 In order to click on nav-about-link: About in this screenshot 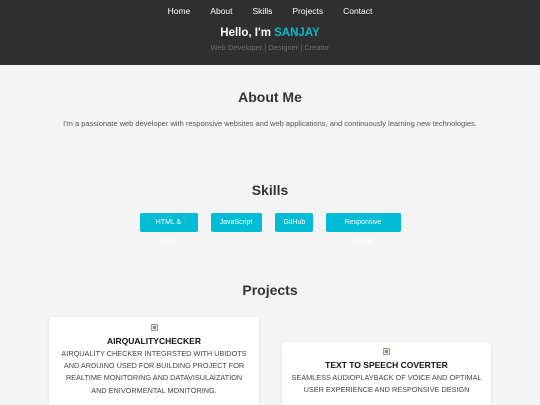, I will do `click(221, 11)`.